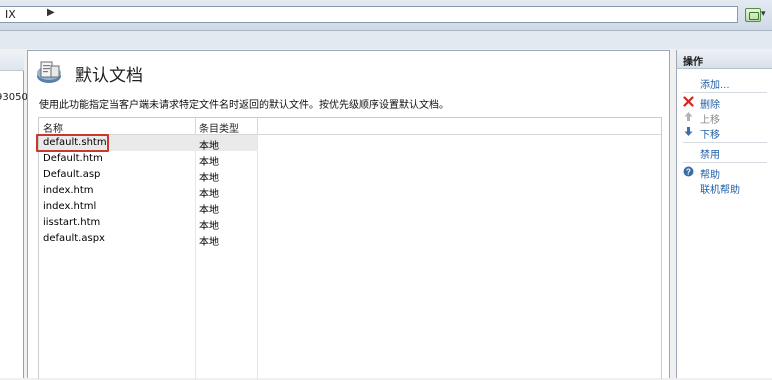  I want to click on arrow-up-icon, so click(688, 116).